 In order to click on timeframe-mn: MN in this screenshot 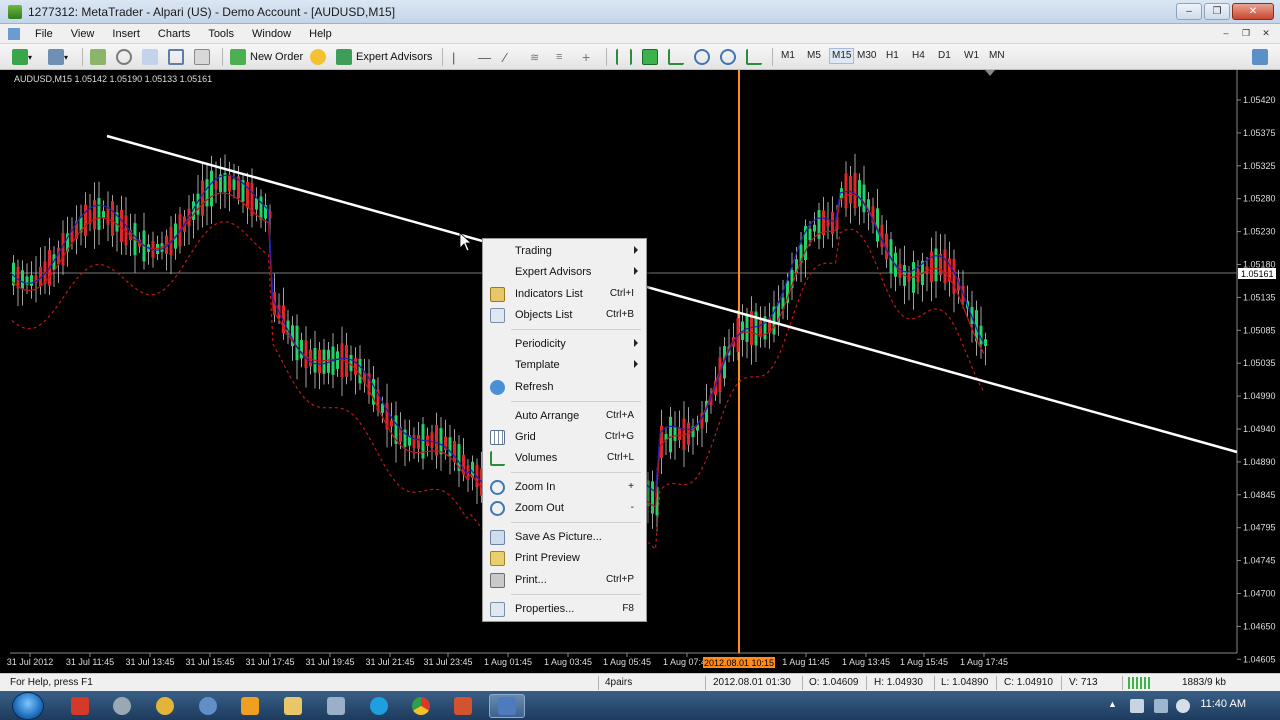, I will do `click(997, 55)`.